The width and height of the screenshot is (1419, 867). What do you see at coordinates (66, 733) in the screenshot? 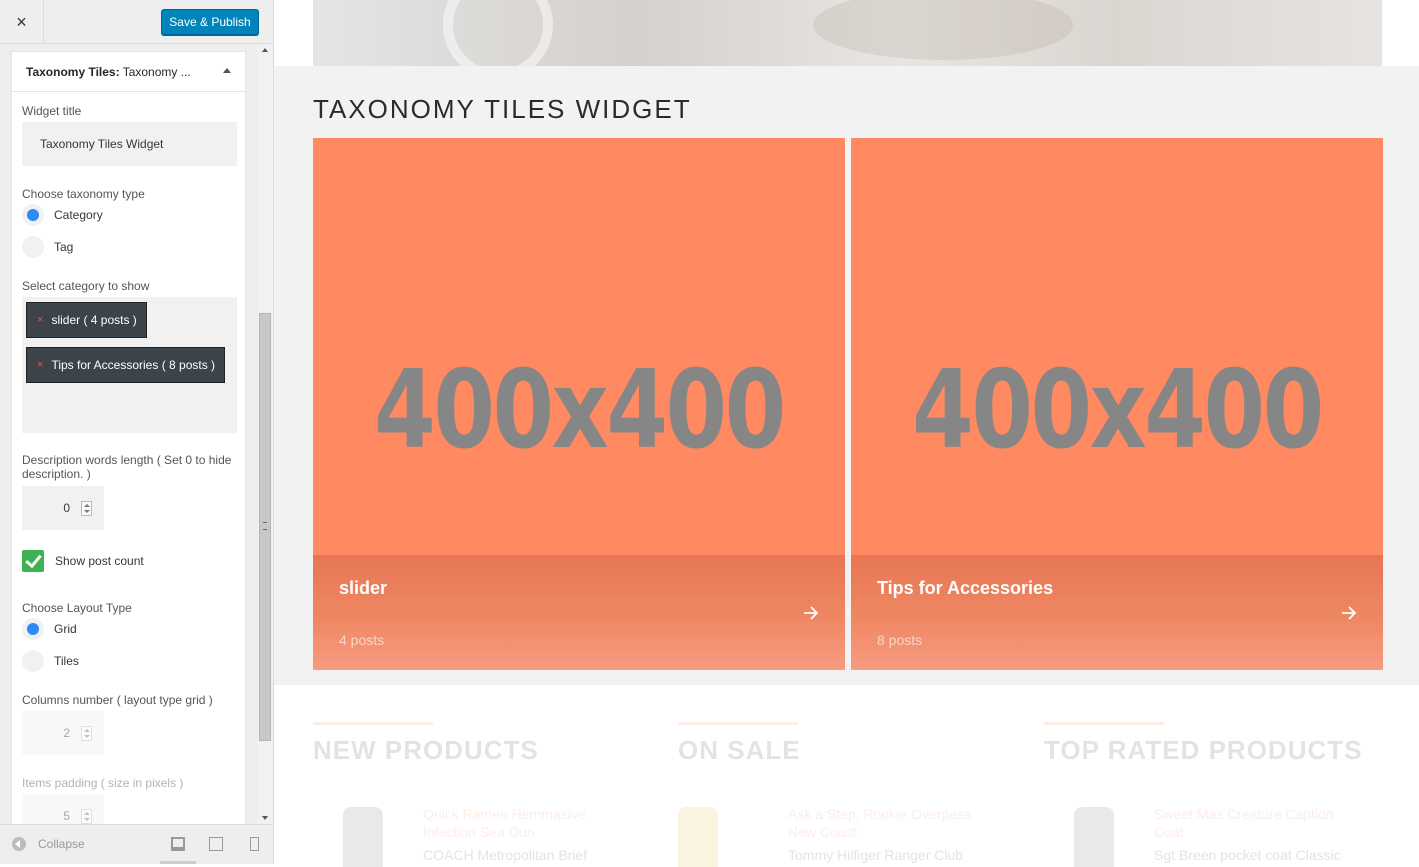
I see `columns-number-value: 2` at bounding box center [66, 733].